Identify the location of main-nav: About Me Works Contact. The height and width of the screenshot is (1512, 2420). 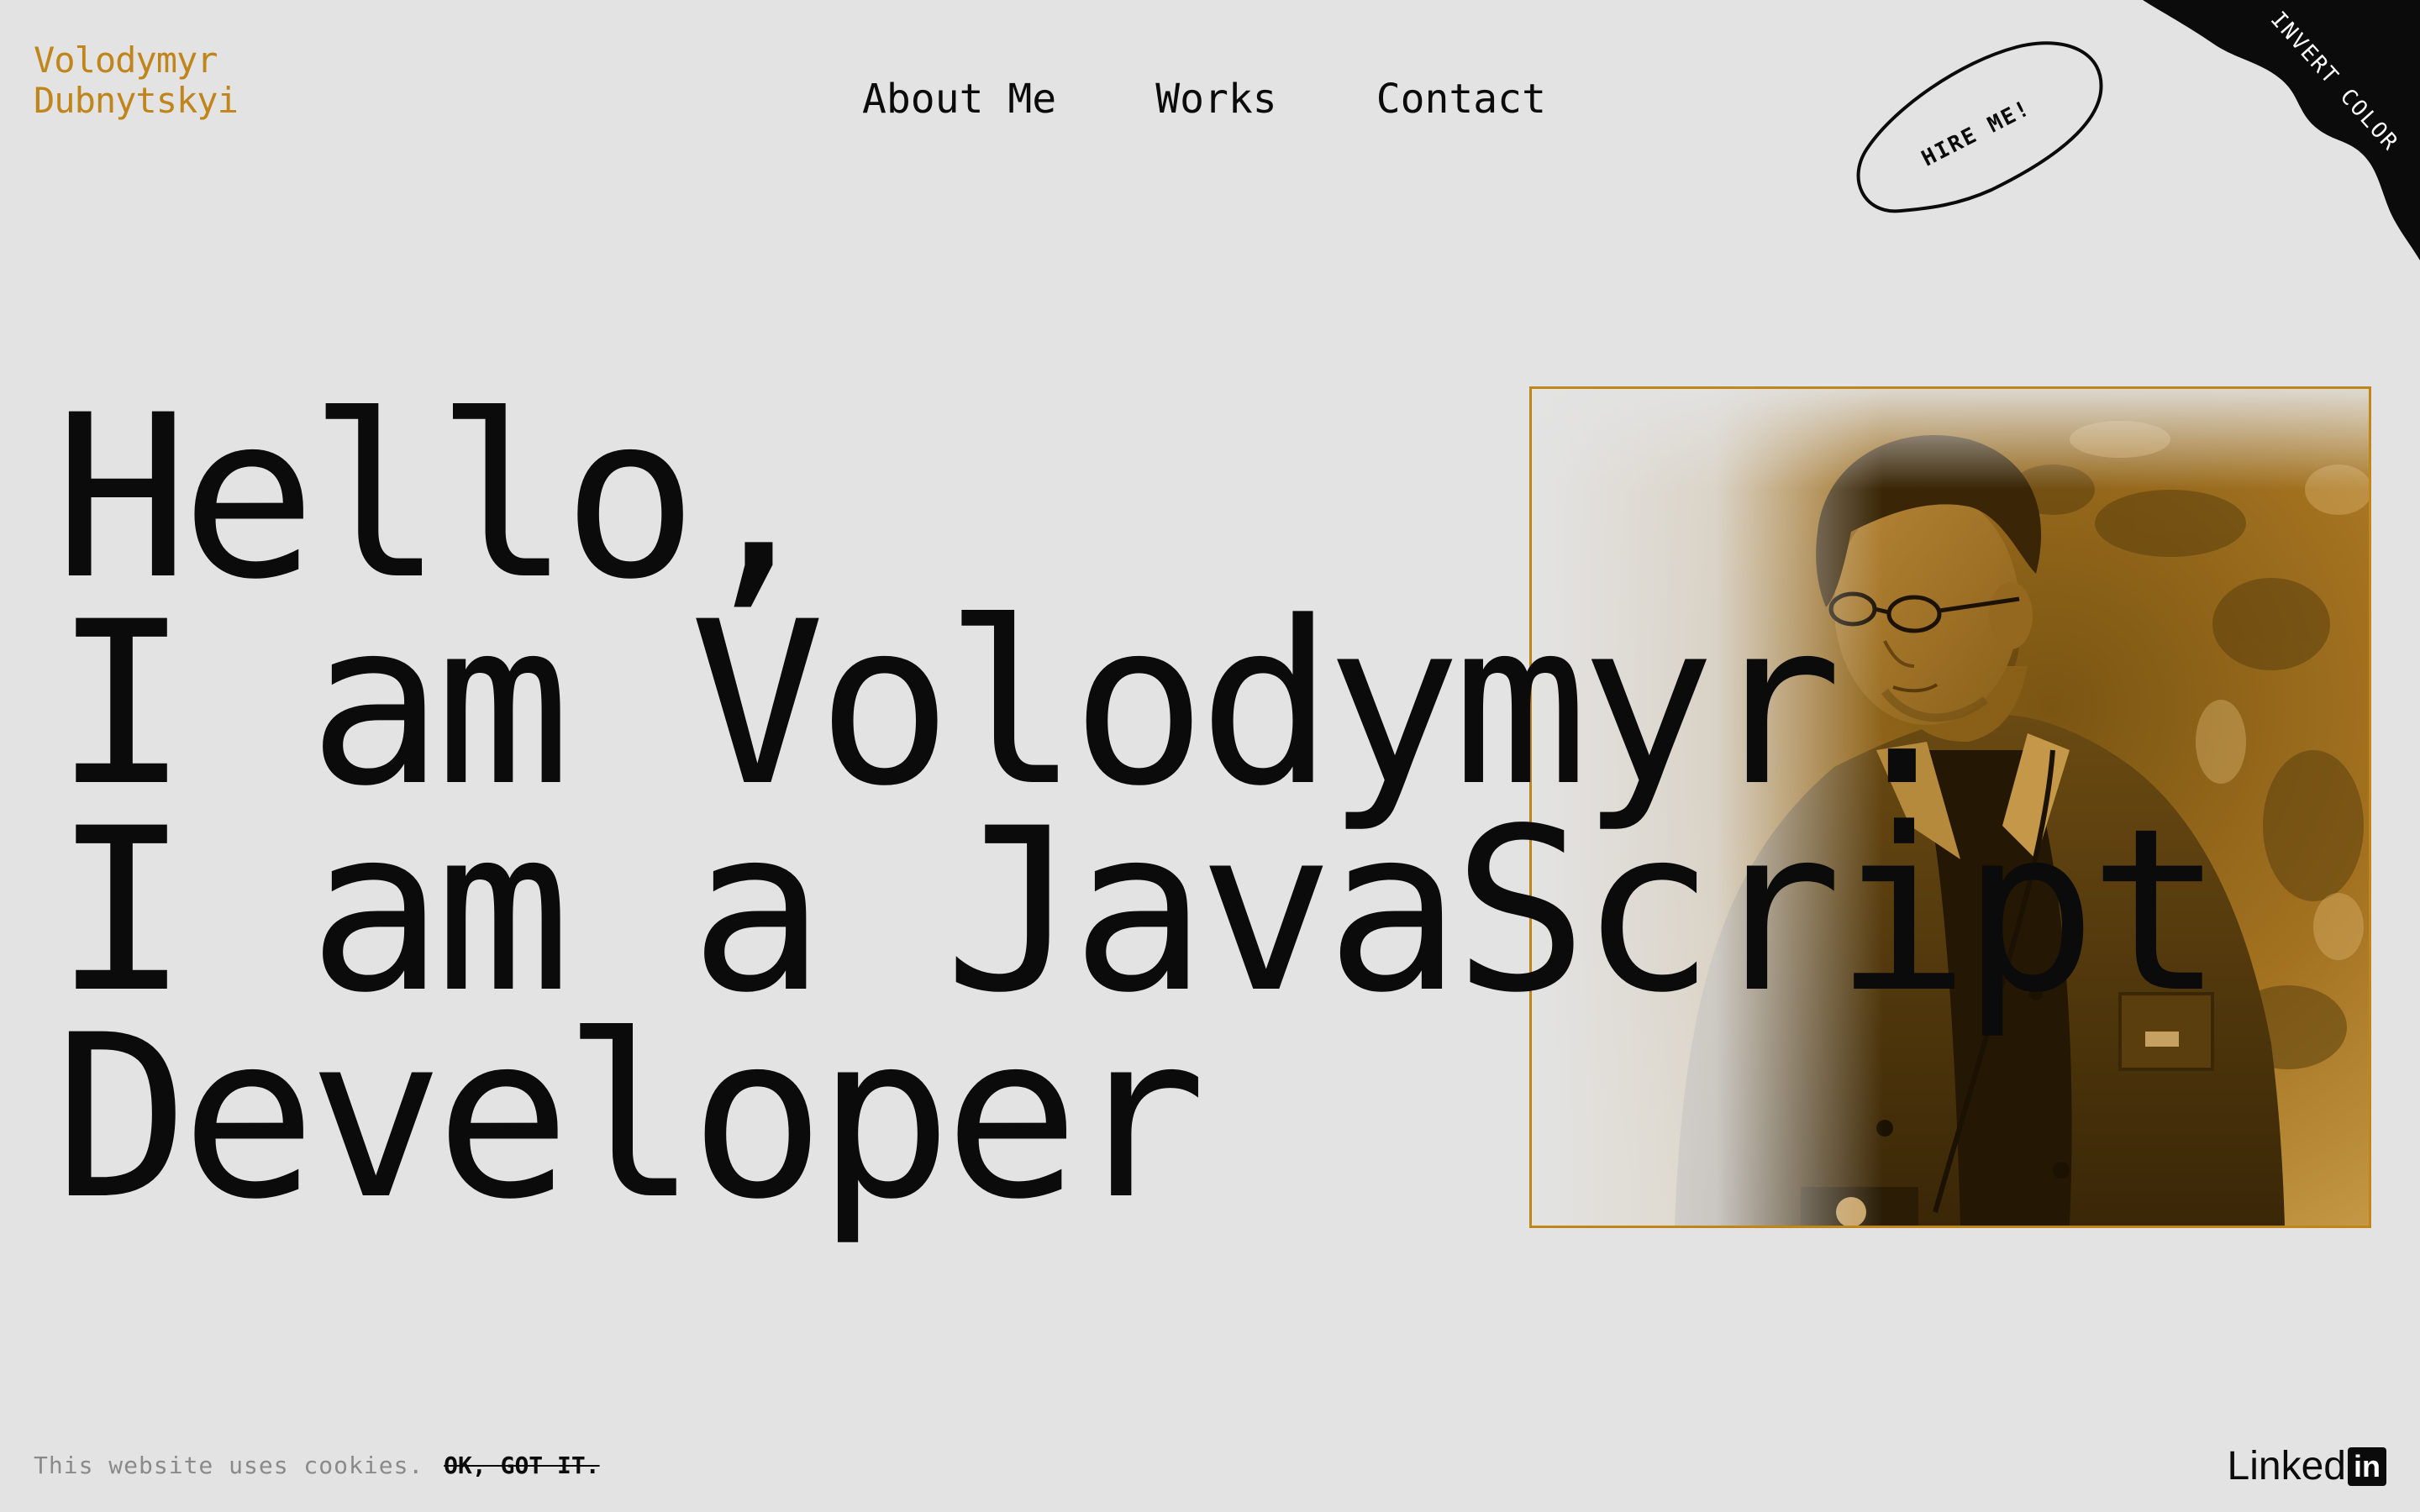
(1204, 99).